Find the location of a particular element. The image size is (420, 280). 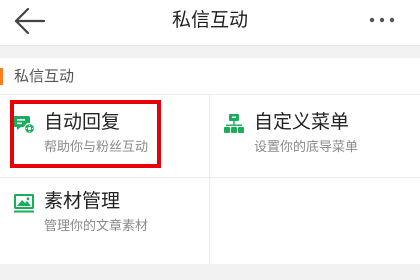

section-header: 私信互动 is located at coordinates (210, 76).